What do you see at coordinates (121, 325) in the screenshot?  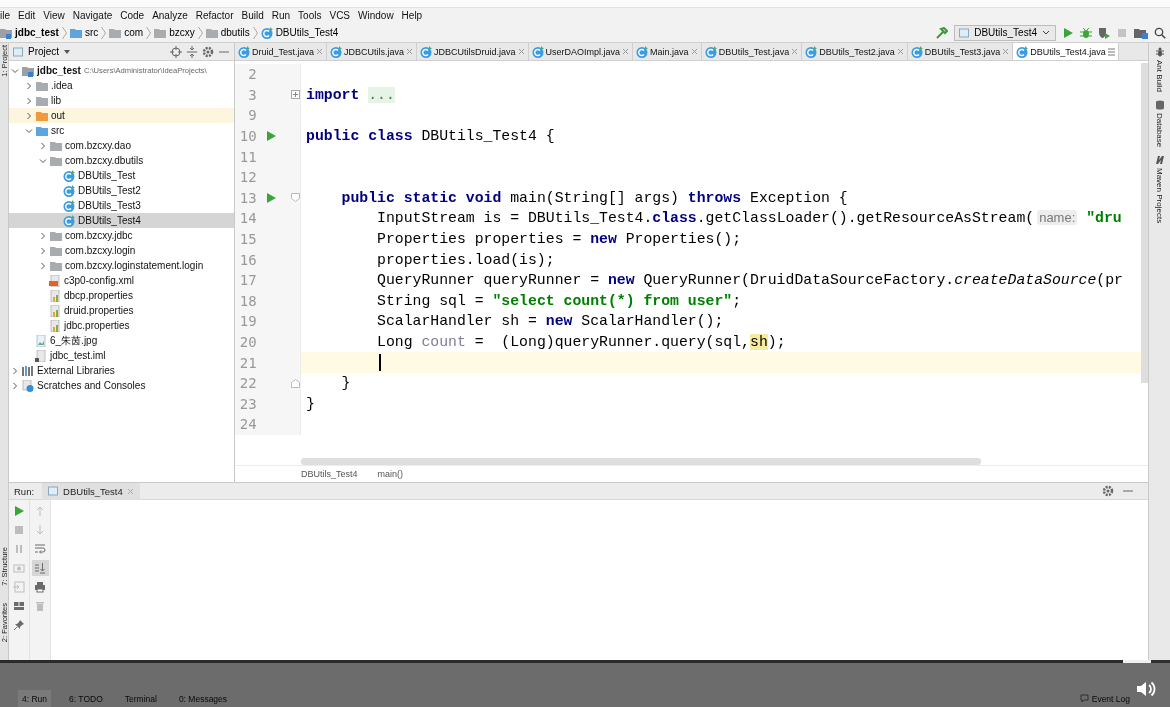 I see `tree-item: jdbc.properties` at bounding box center [121, 325].